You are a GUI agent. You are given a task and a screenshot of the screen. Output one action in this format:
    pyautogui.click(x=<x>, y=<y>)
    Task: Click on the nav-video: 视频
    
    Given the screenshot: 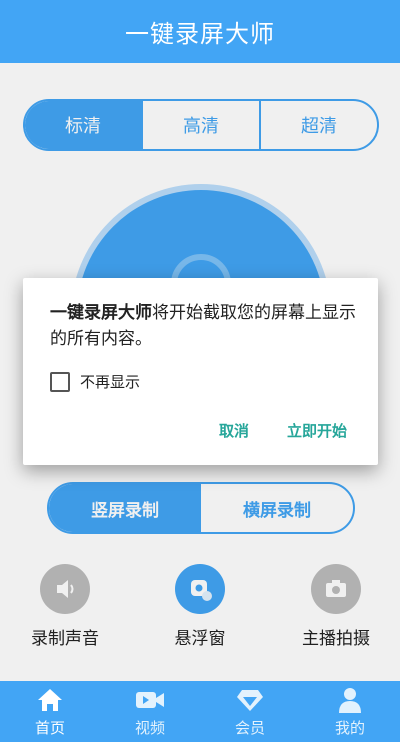 What is the action you would take?
    pyautogui.click(x=150, y=711)
    